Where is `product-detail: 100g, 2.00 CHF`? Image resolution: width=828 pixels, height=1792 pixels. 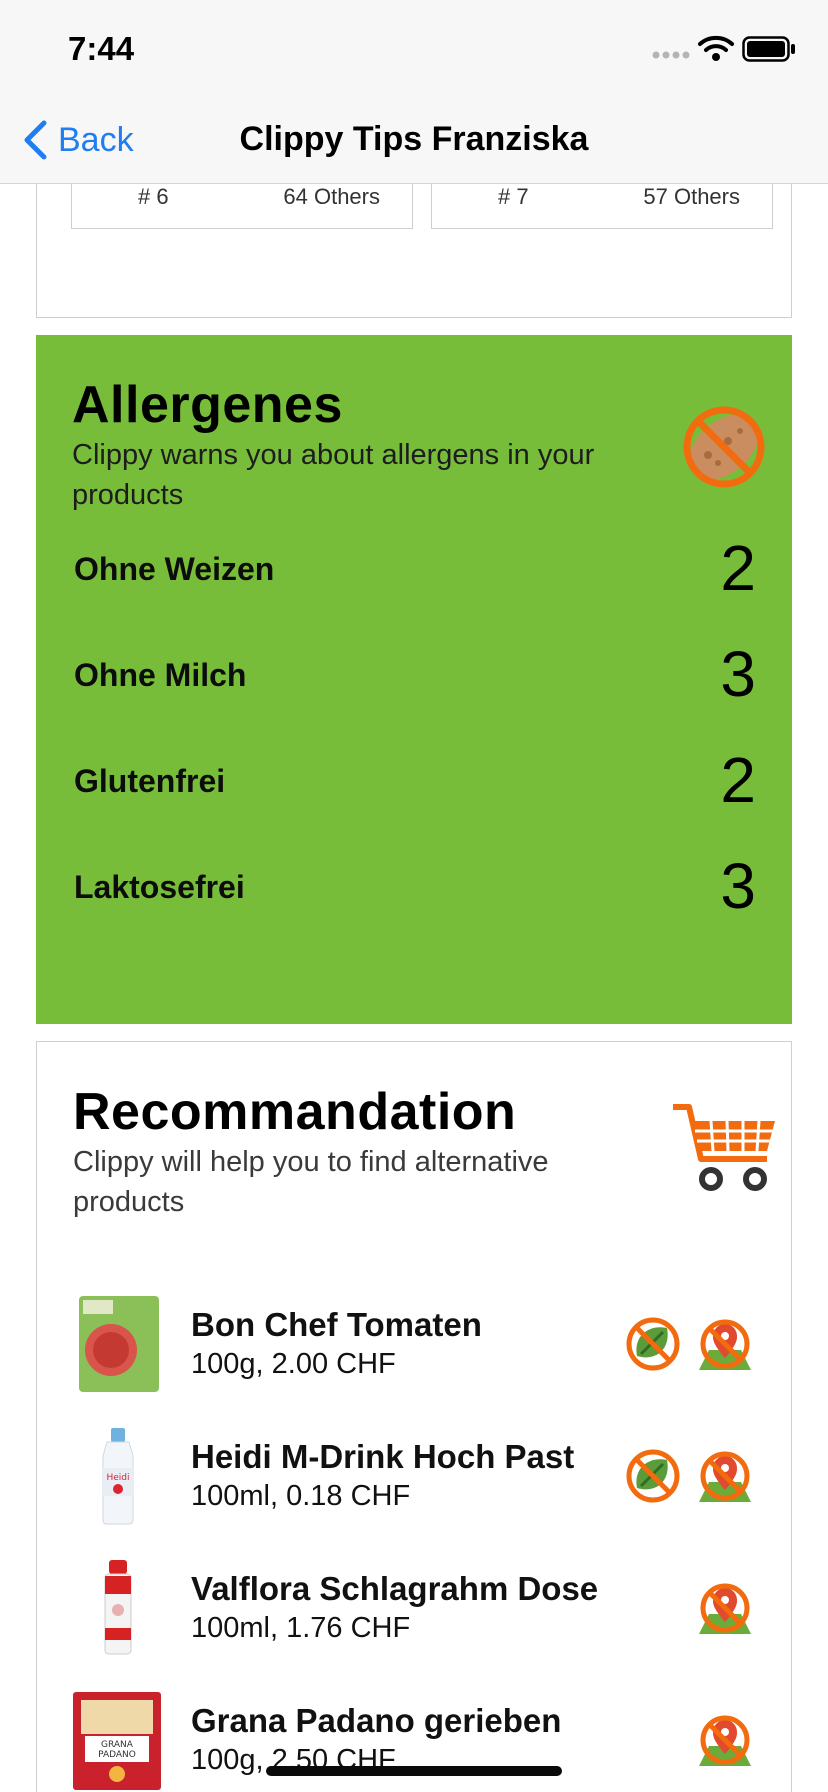
product-detail: 100g, 2.00 CHF is located at coordinates (293, 1364).